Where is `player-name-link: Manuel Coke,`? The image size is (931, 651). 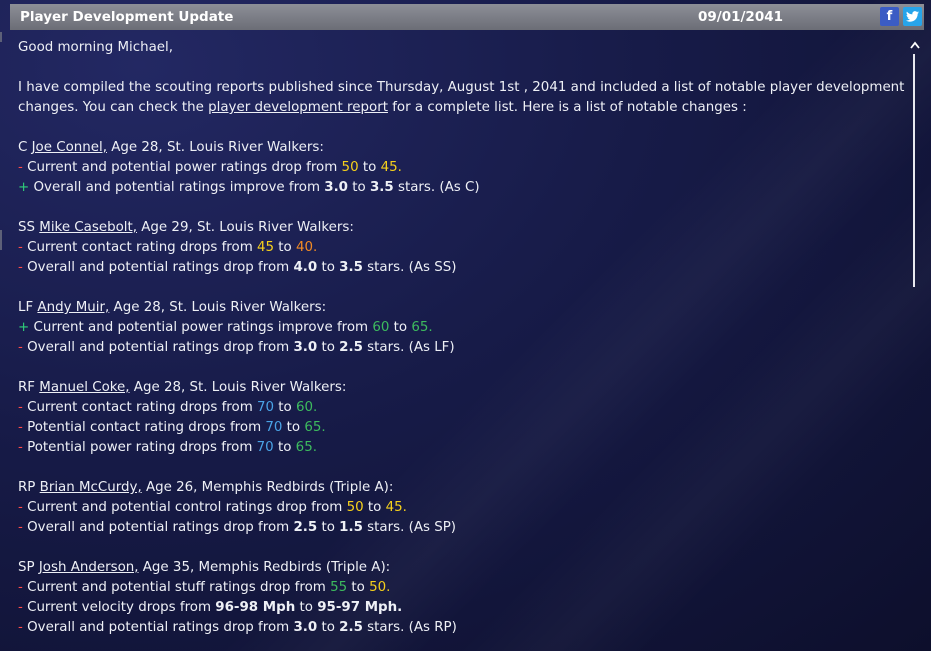
player-name-link: Manuel Coke, is located at coordinates (84, 387).